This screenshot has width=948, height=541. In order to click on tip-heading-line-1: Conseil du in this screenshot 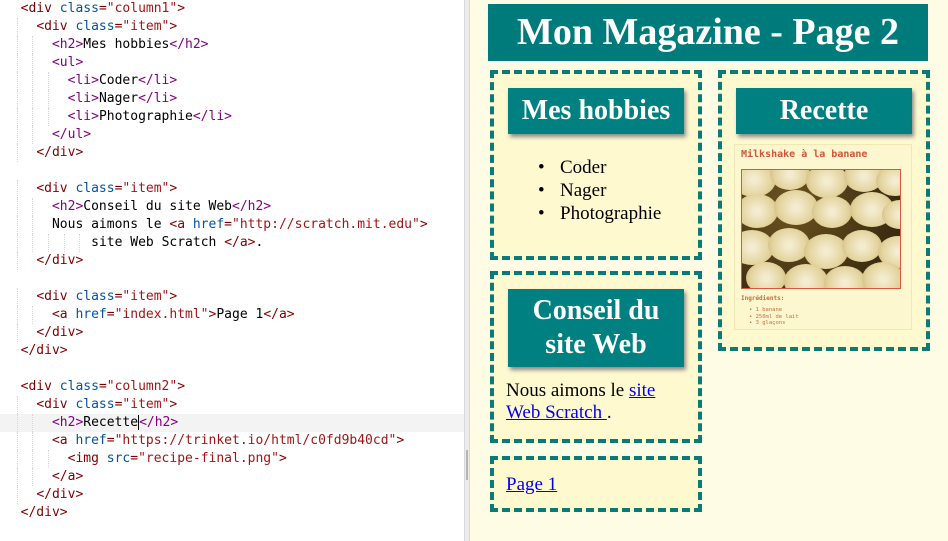, I will do `click(596, 310)`.